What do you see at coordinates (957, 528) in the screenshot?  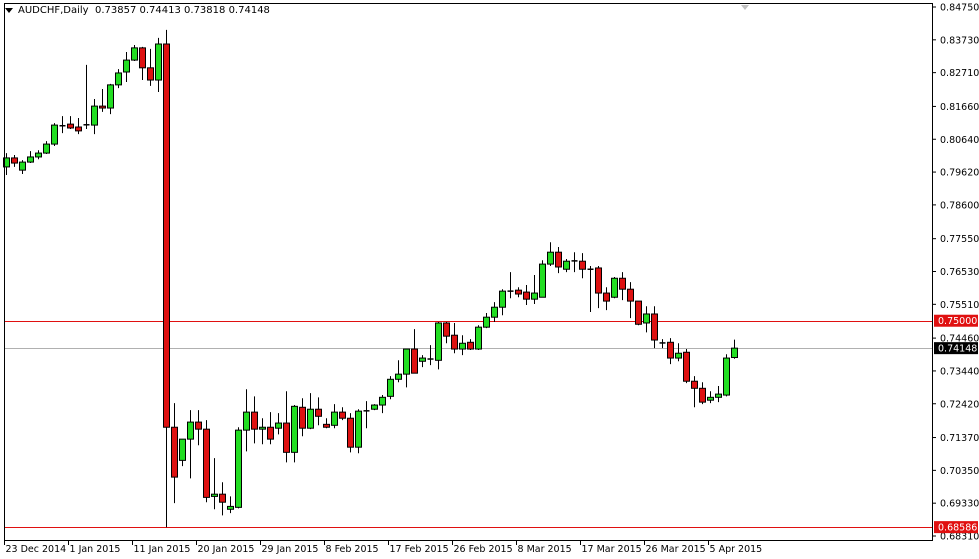 I see `level-price-label: 0.68586` at bounding box center [957, 528].